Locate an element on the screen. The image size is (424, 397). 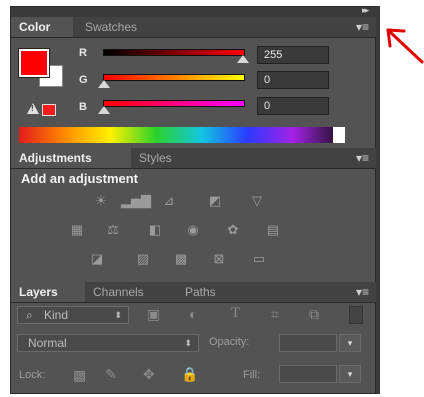
hue-saturation-icon: ▦ is located at coordinates (77, 230).